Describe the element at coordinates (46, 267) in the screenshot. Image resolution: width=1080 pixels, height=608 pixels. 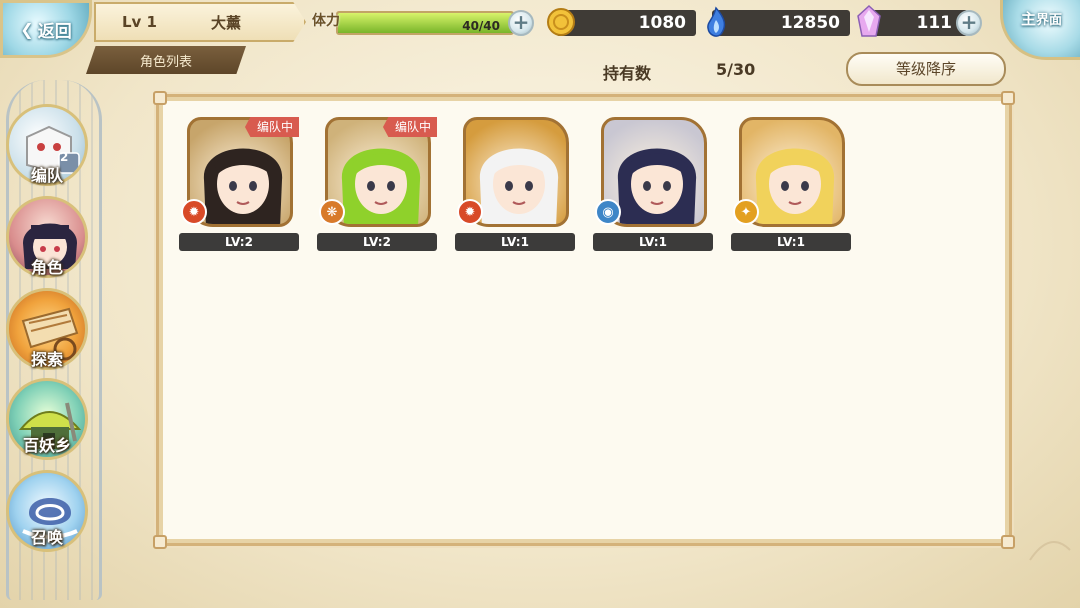
I see `sidebar-label-character: 角色` at that location.